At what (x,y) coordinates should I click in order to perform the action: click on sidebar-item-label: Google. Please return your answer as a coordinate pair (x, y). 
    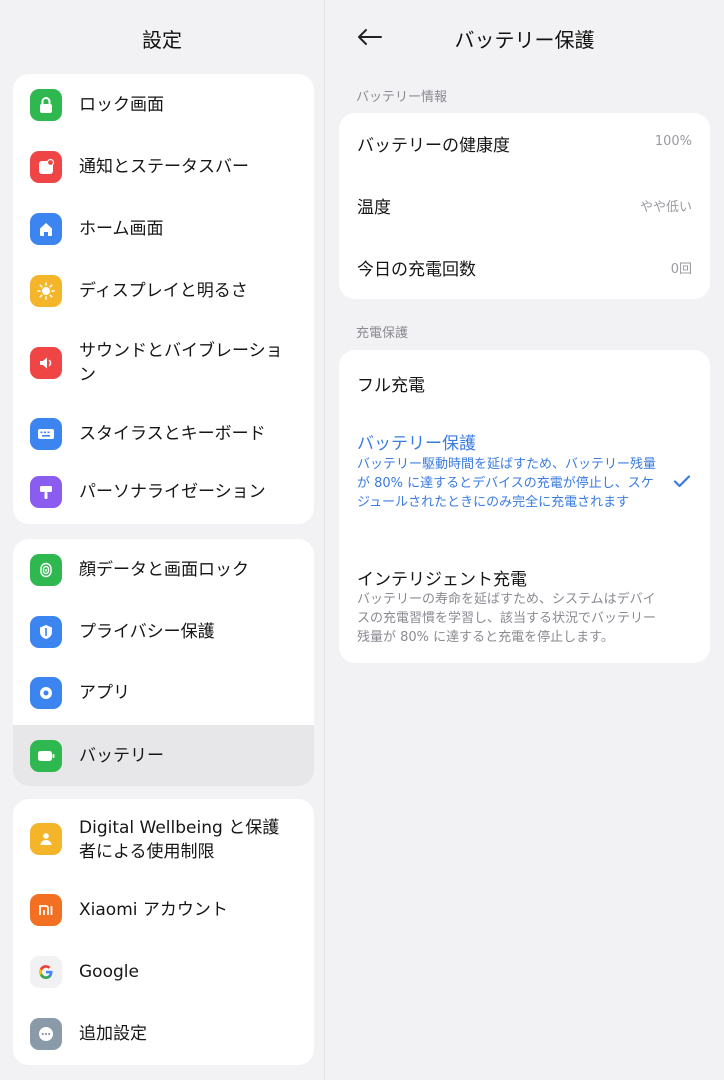
    Looking at the image, I should click on (109, 972).